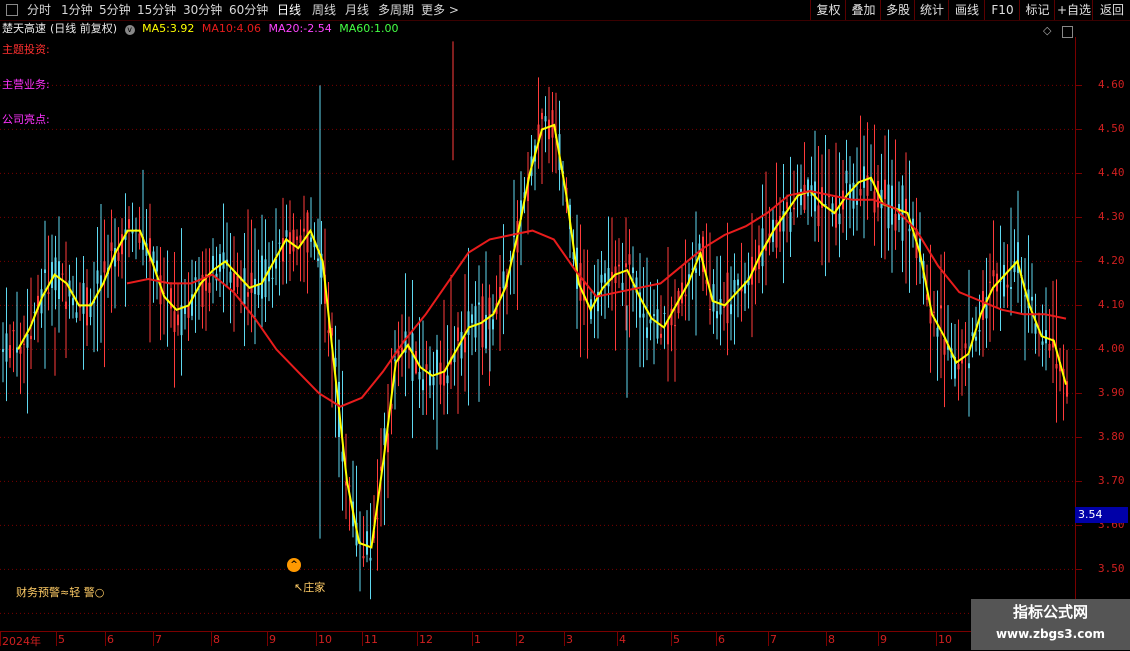 This screenshot has height=651, width=1130. What do you see at coordinates (202, 10) in the screenshot?
I see `period-tab-4: 30分钟` at bounding box center [202, 10].